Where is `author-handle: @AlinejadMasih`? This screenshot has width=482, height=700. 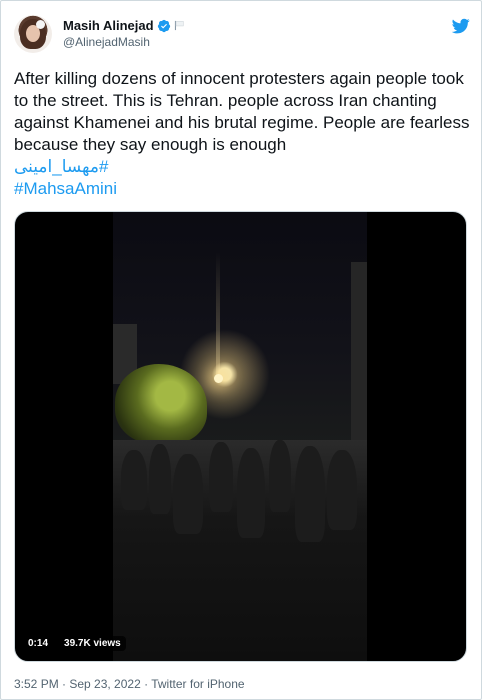
author-handle: @AlinejadMasih is located at coordinates (124, 42).